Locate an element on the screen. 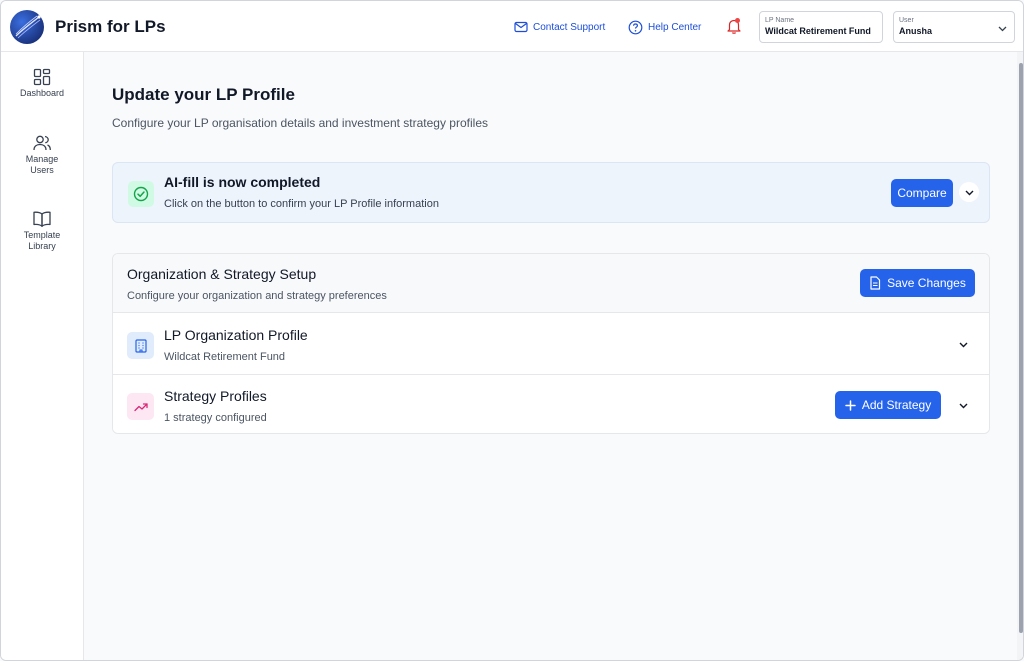  sidebar-item-template-library: Template Library is located at coordinates (42, 231).